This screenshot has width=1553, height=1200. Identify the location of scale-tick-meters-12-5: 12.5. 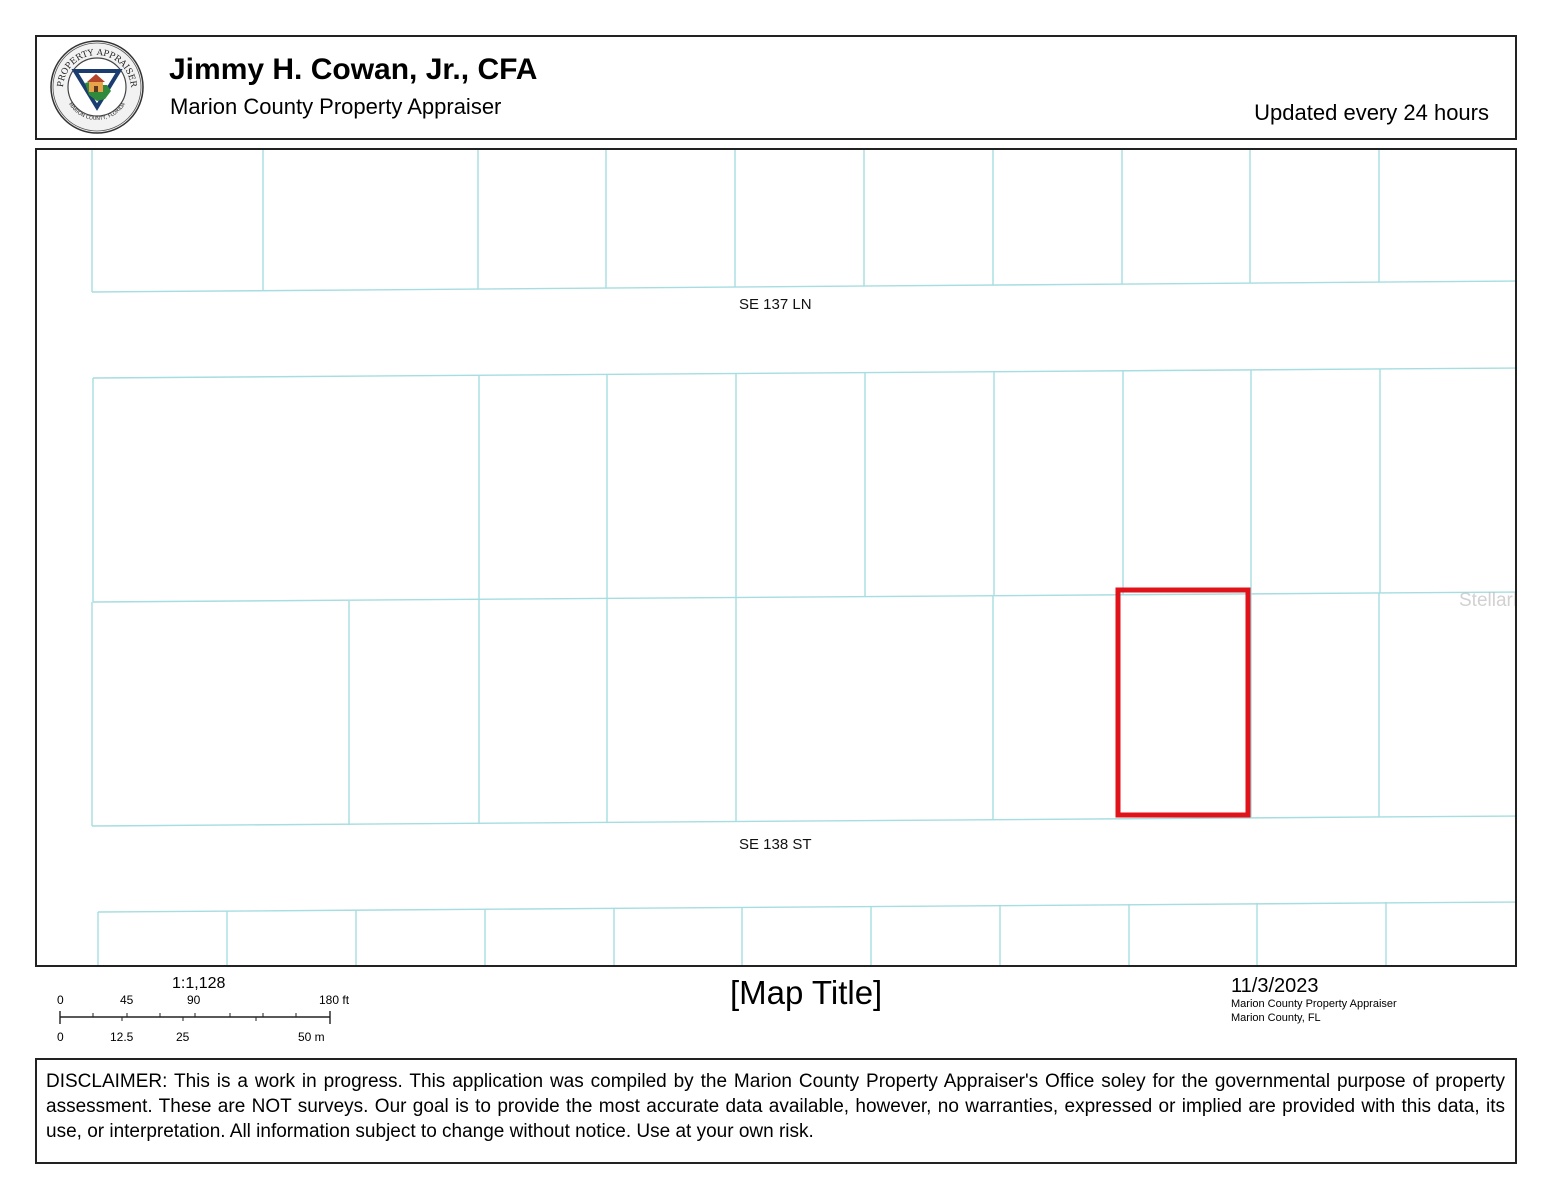
(122, 1037).